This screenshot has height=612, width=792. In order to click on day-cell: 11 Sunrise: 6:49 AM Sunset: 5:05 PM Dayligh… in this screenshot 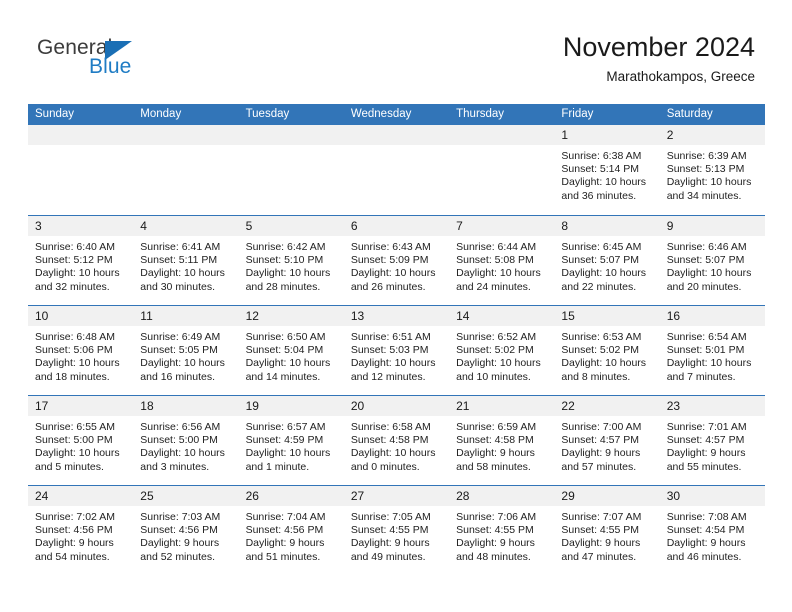, I will do `click(186, 350)`.